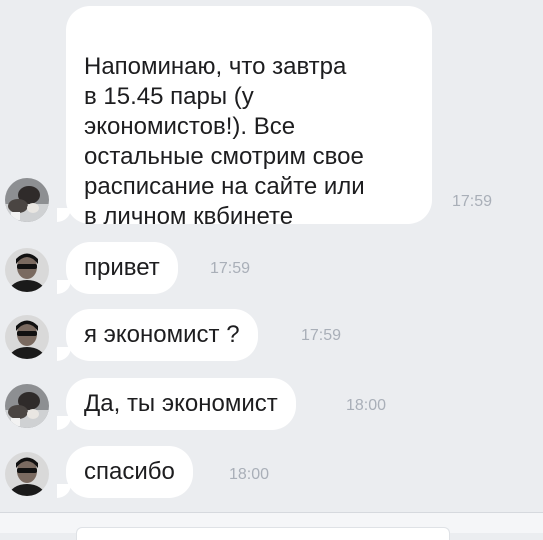 The width and height of the screenshot is (543, 540). I want to click on message-bubble: Да, ты экономист, so click(181, 404).